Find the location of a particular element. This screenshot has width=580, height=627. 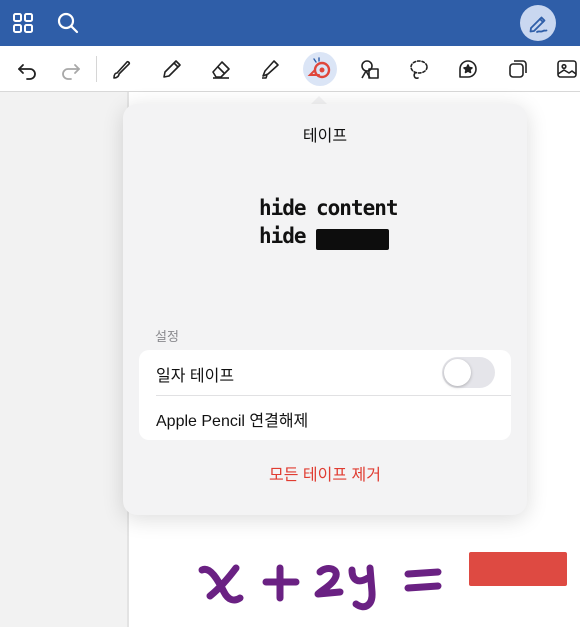

tape-redaction is located at coordinates (518, 569).